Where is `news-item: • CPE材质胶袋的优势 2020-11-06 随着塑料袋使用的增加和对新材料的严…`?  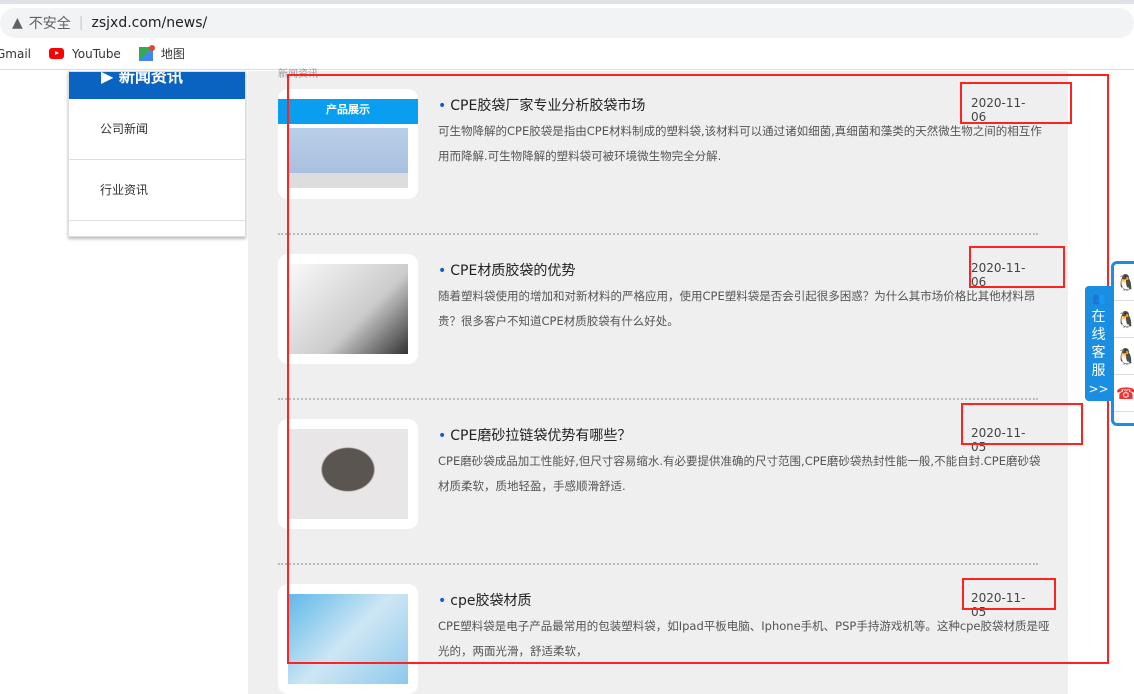
news-item: • CPE材质胶袋的优势 2020-11-06 随着塑料袋使用的增加和对新材料的严… is located at coordinates (658, 309).